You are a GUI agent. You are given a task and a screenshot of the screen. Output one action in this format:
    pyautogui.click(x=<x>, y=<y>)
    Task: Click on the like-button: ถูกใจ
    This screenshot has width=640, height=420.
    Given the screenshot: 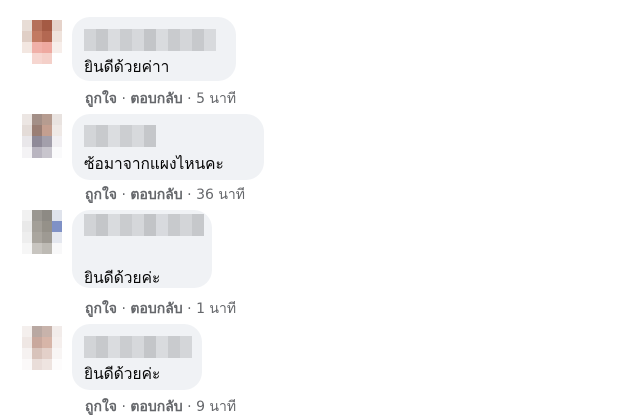 What is the action you would take?
    pyautogui.click(x=101, y=407)
    